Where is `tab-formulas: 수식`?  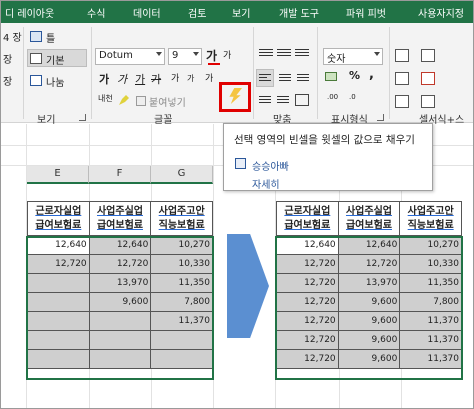 tab-formulas: 수식 is located at coordinates (96, 12).